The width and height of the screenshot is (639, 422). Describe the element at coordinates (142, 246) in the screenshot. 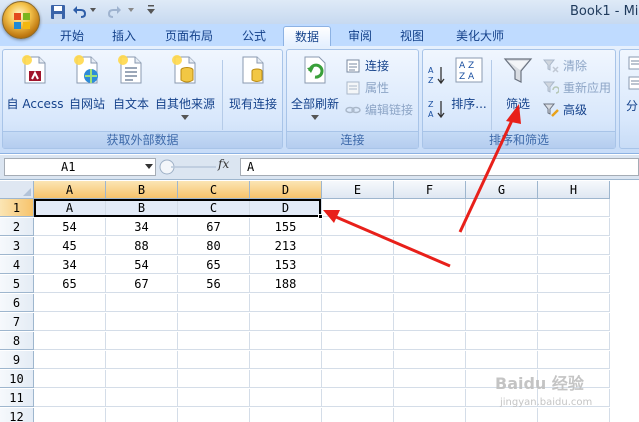

I see `cell-b3: 88` at that location.